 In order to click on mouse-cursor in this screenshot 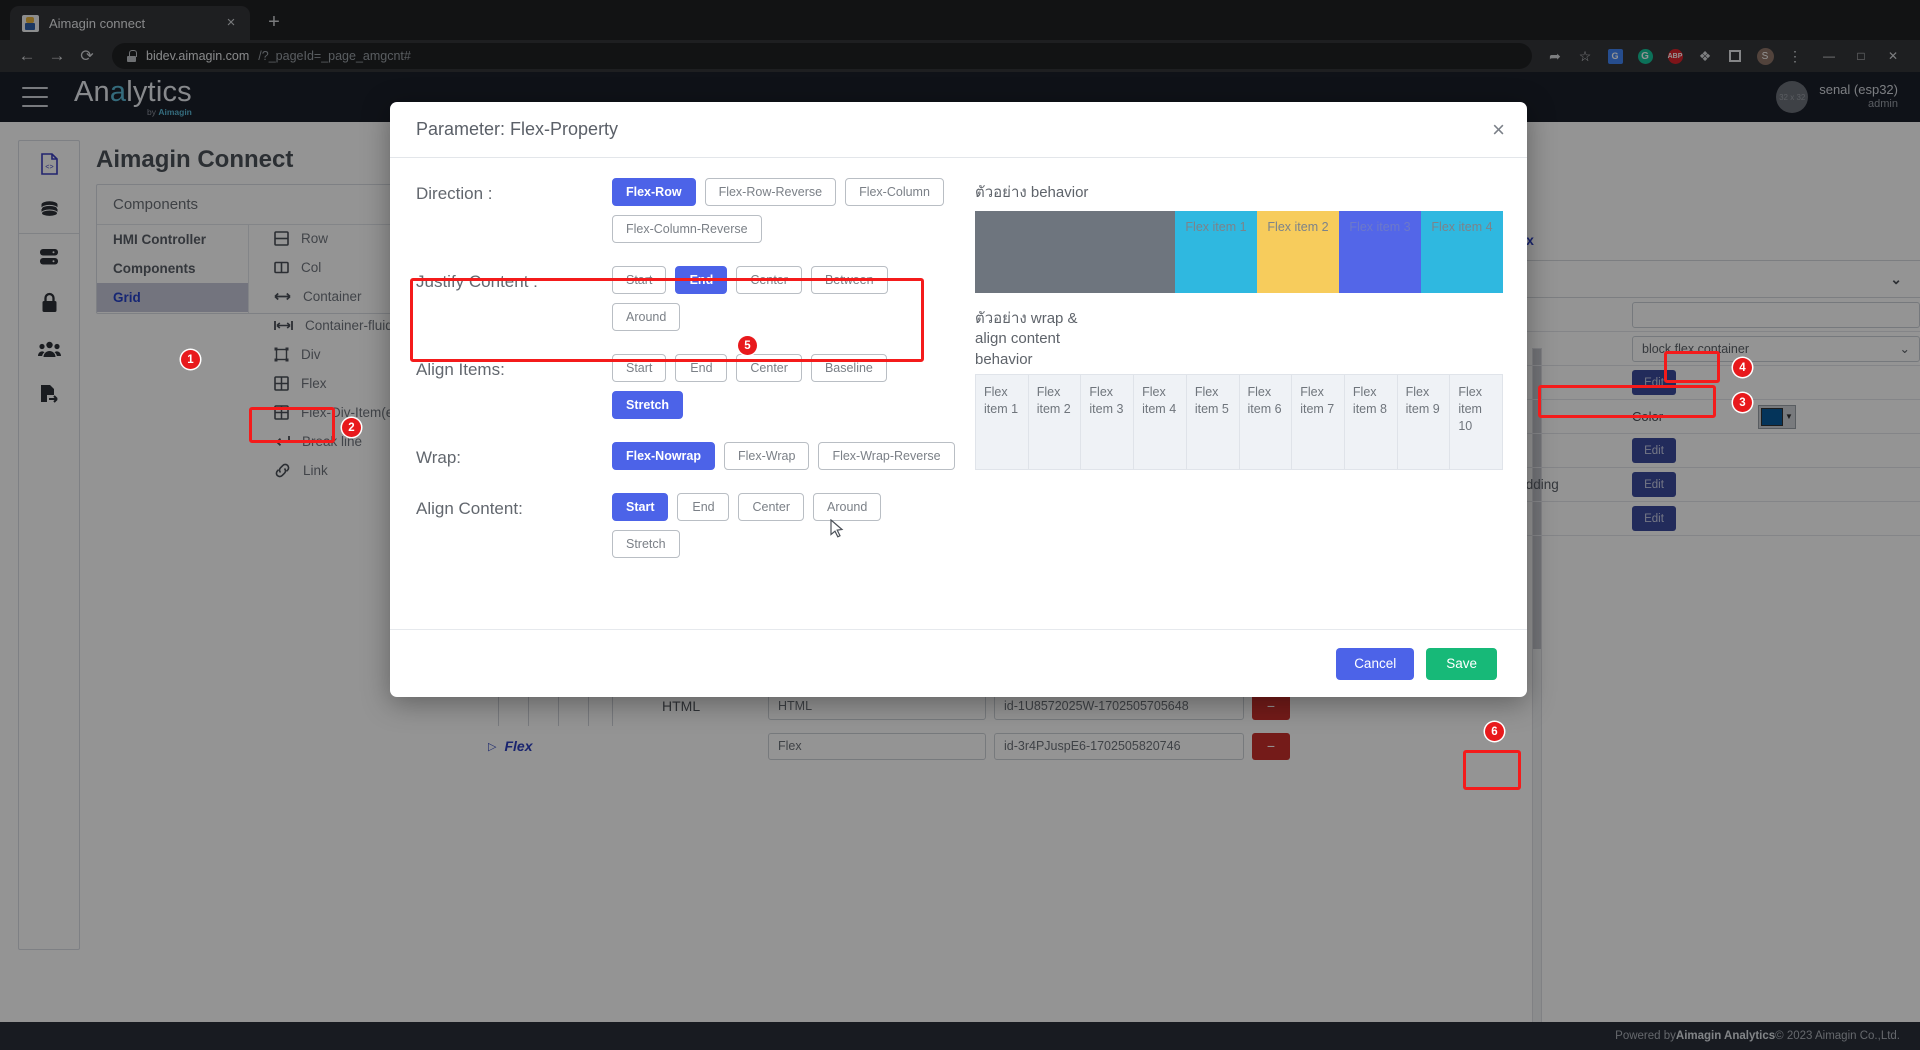, I will do `click(837, 530)`.